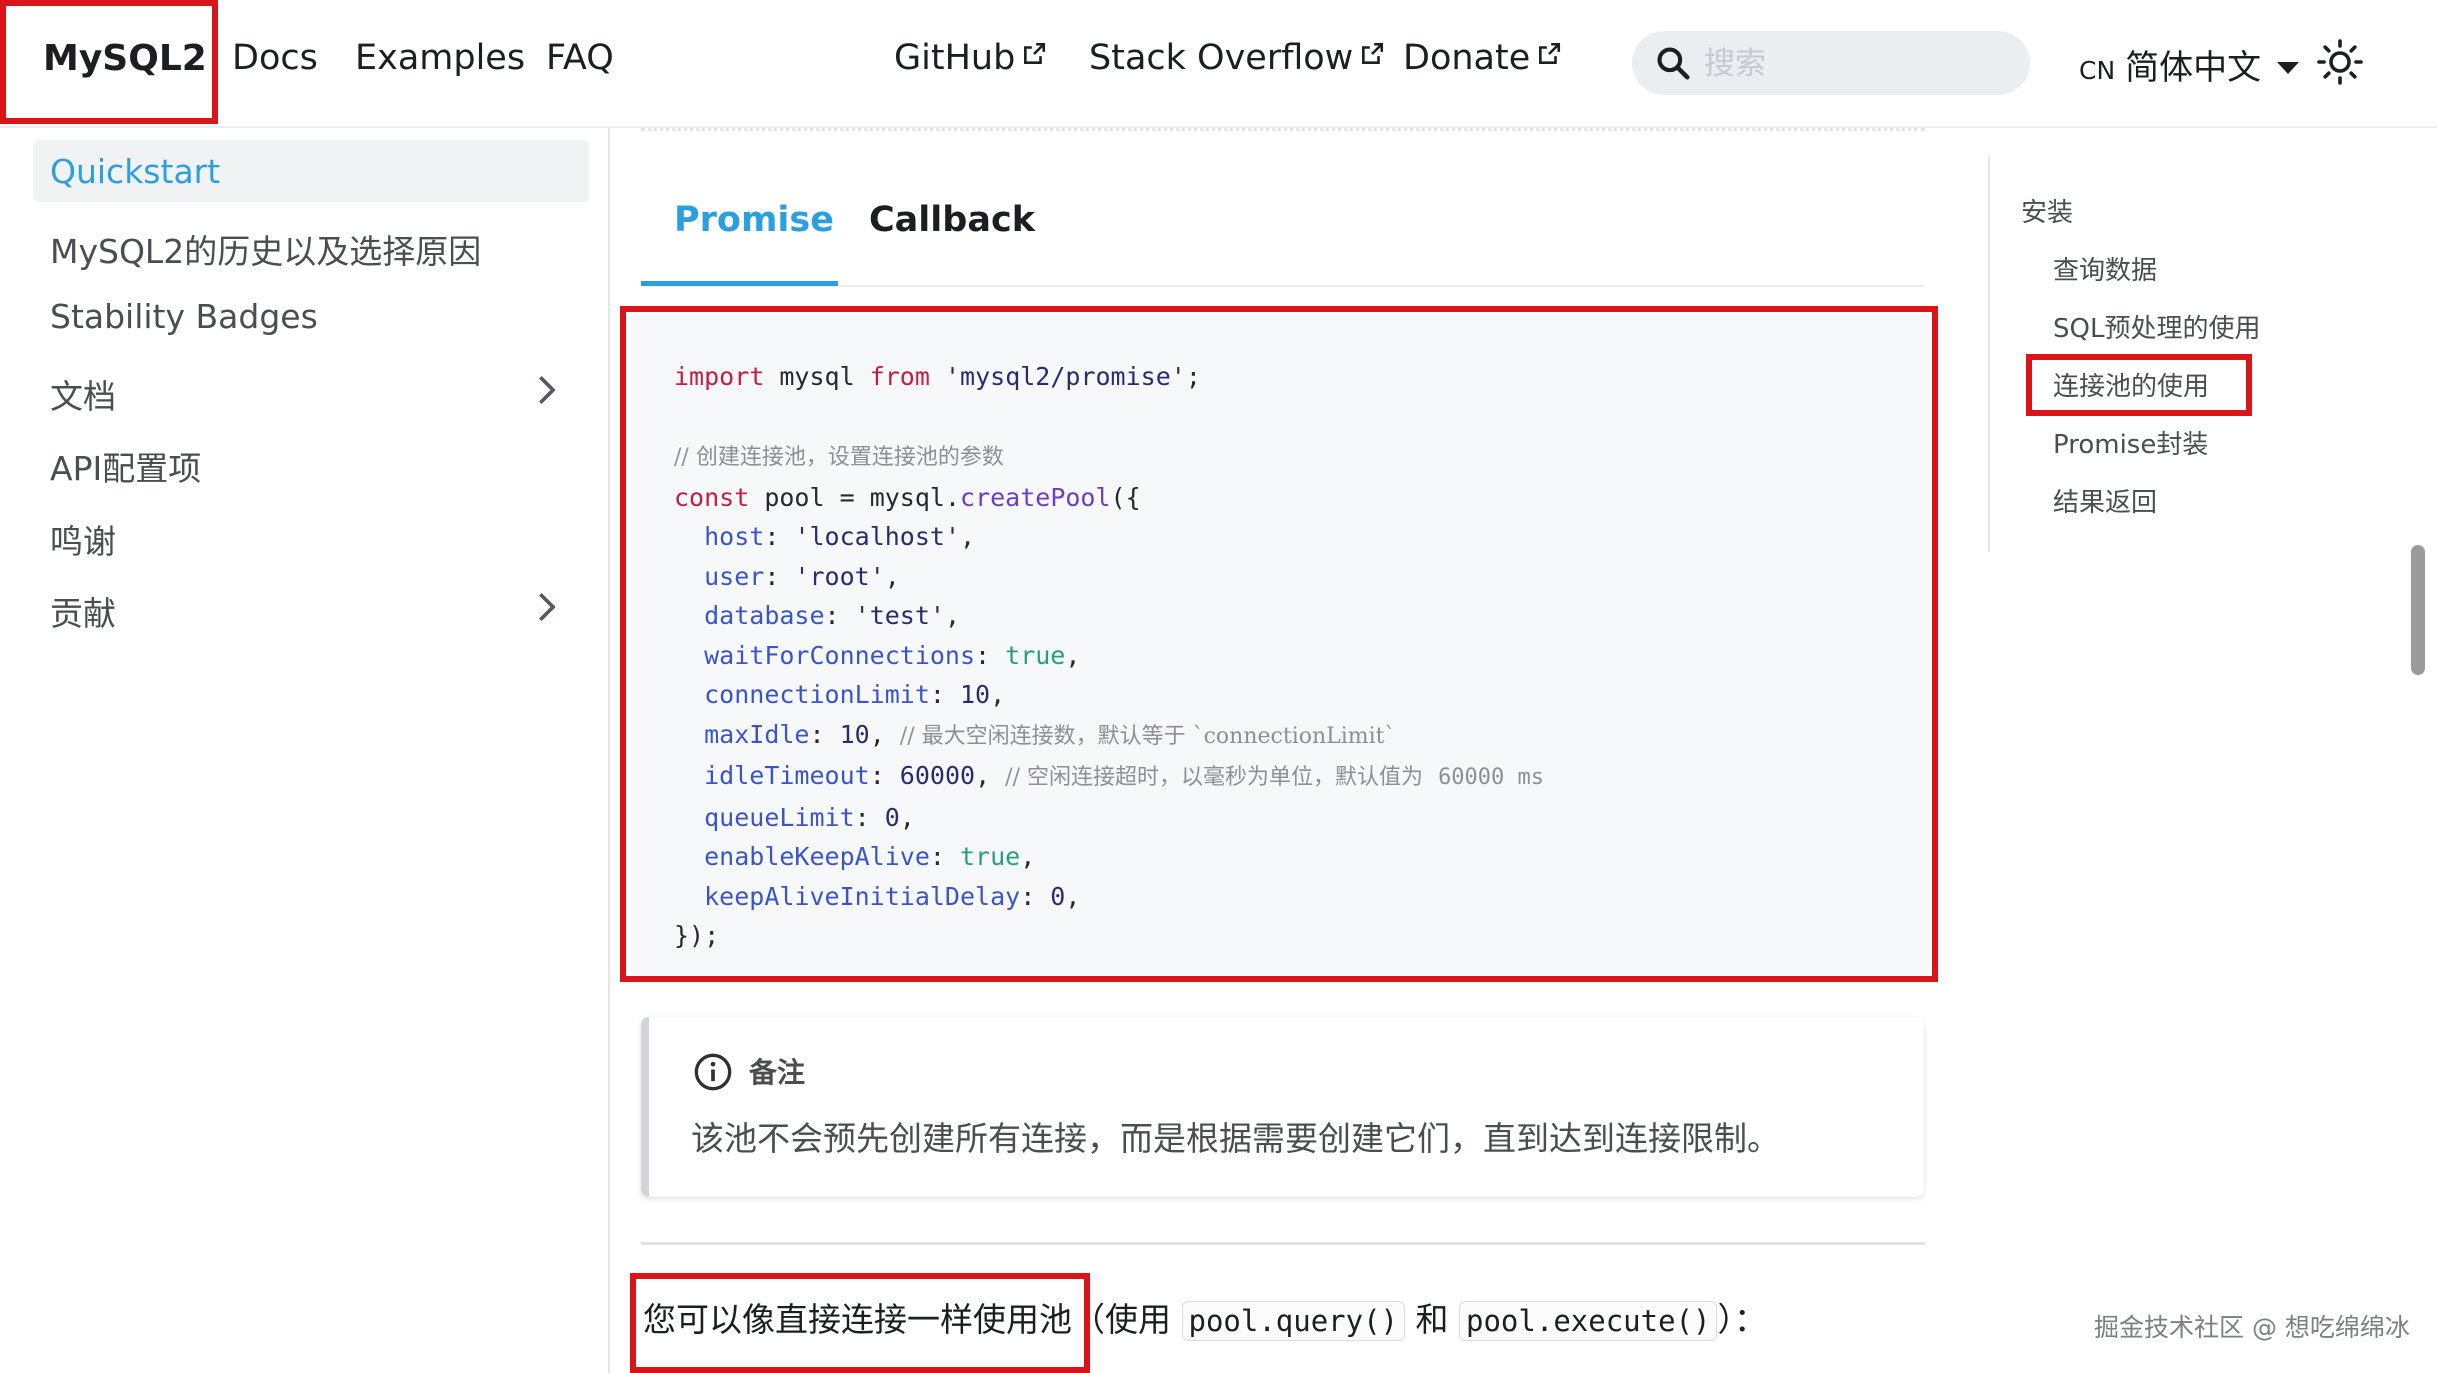 The width and height of the screenshot is (2437, 1373). Describe the element at coordinates (2105, 268) in the screenshot. I see `toc-item-query-data: 查询数据` at that location.